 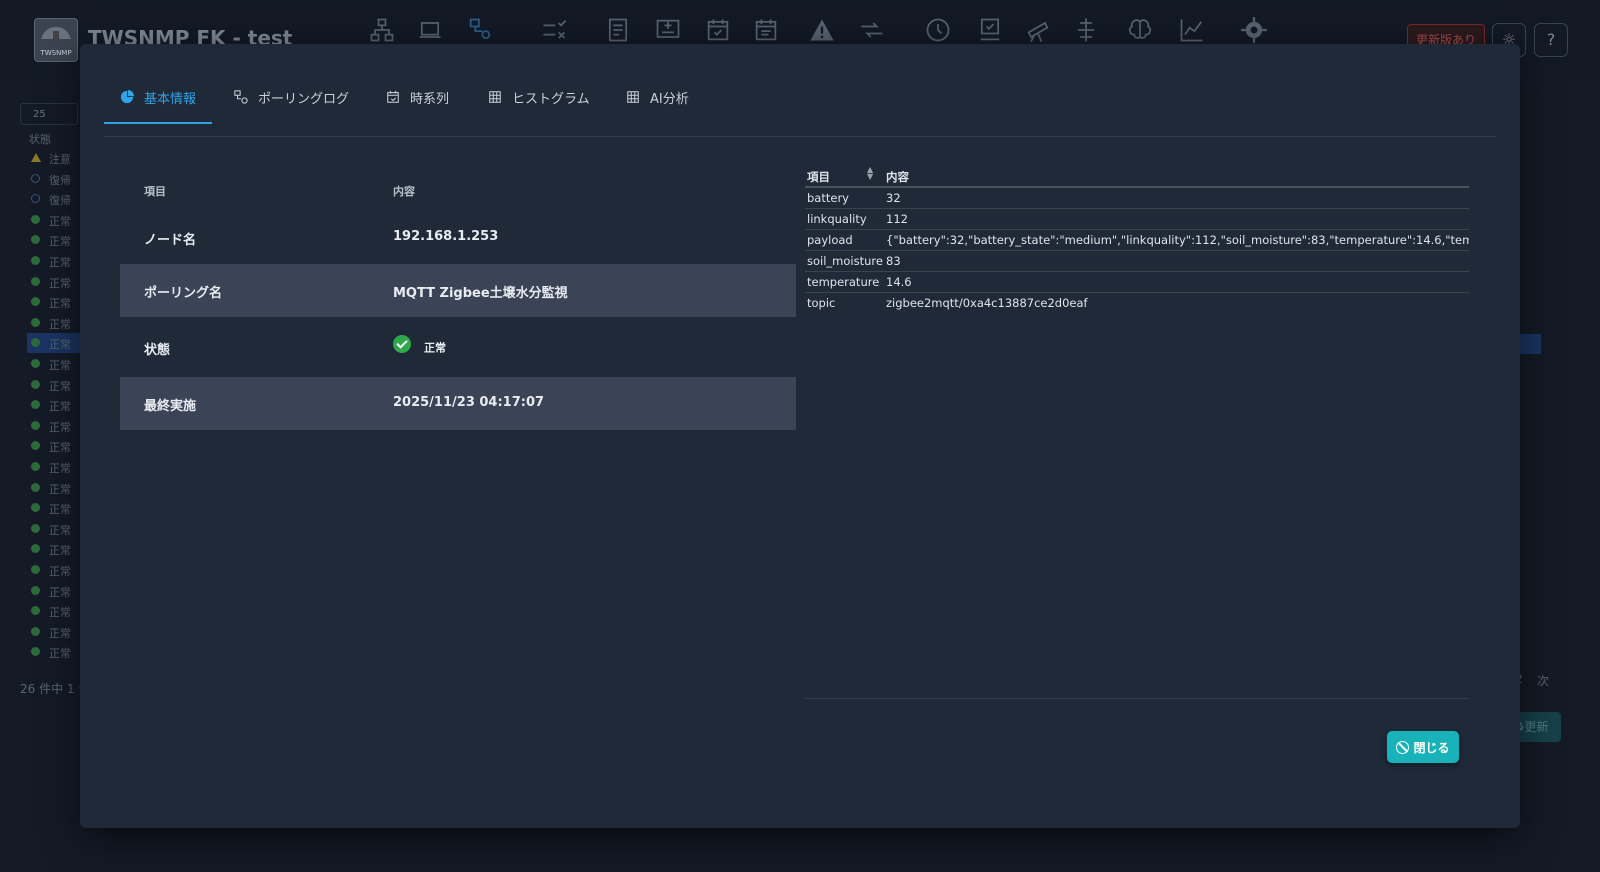 I want to click on data-table-header: 項目 ▲ ▼ 内容, so click(x=1137, y=177).